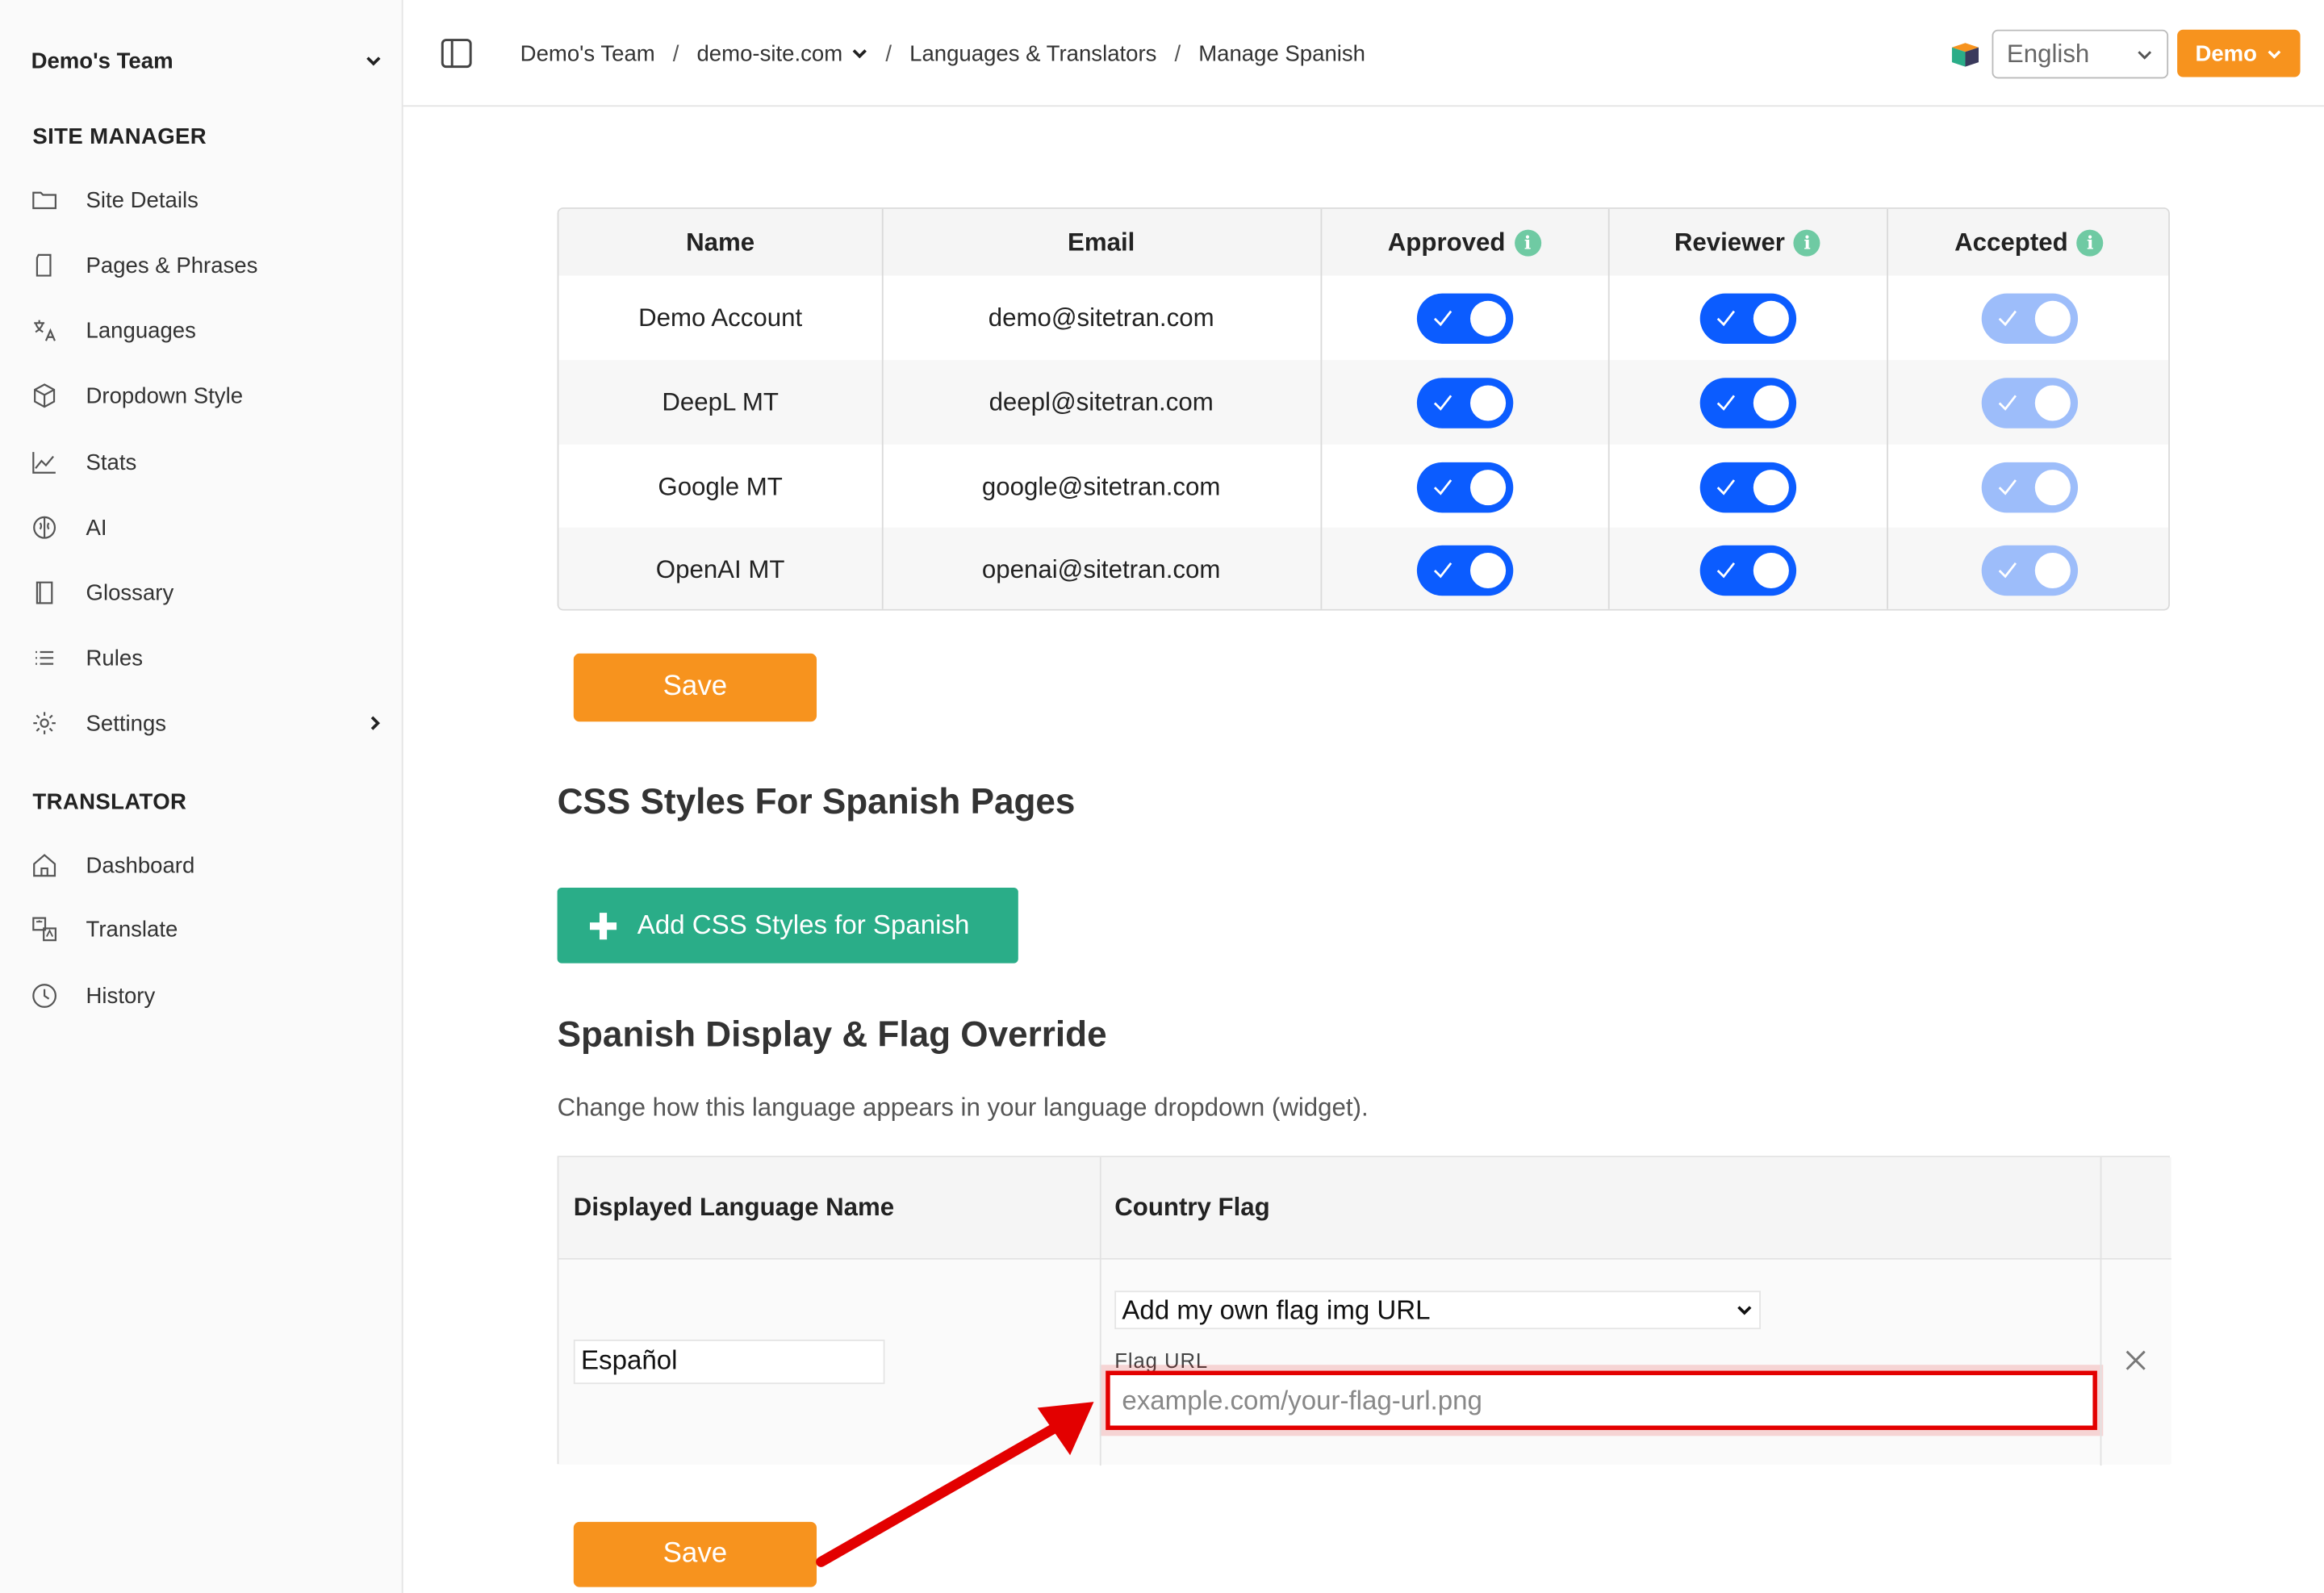  I want to click on table-row: Demo Account demo@sitetran.com, so click(1364, 318).